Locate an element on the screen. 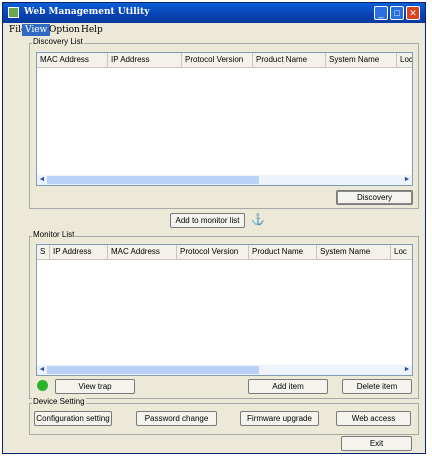  discovery-button: Discovery is located at coordinates (374, 197).